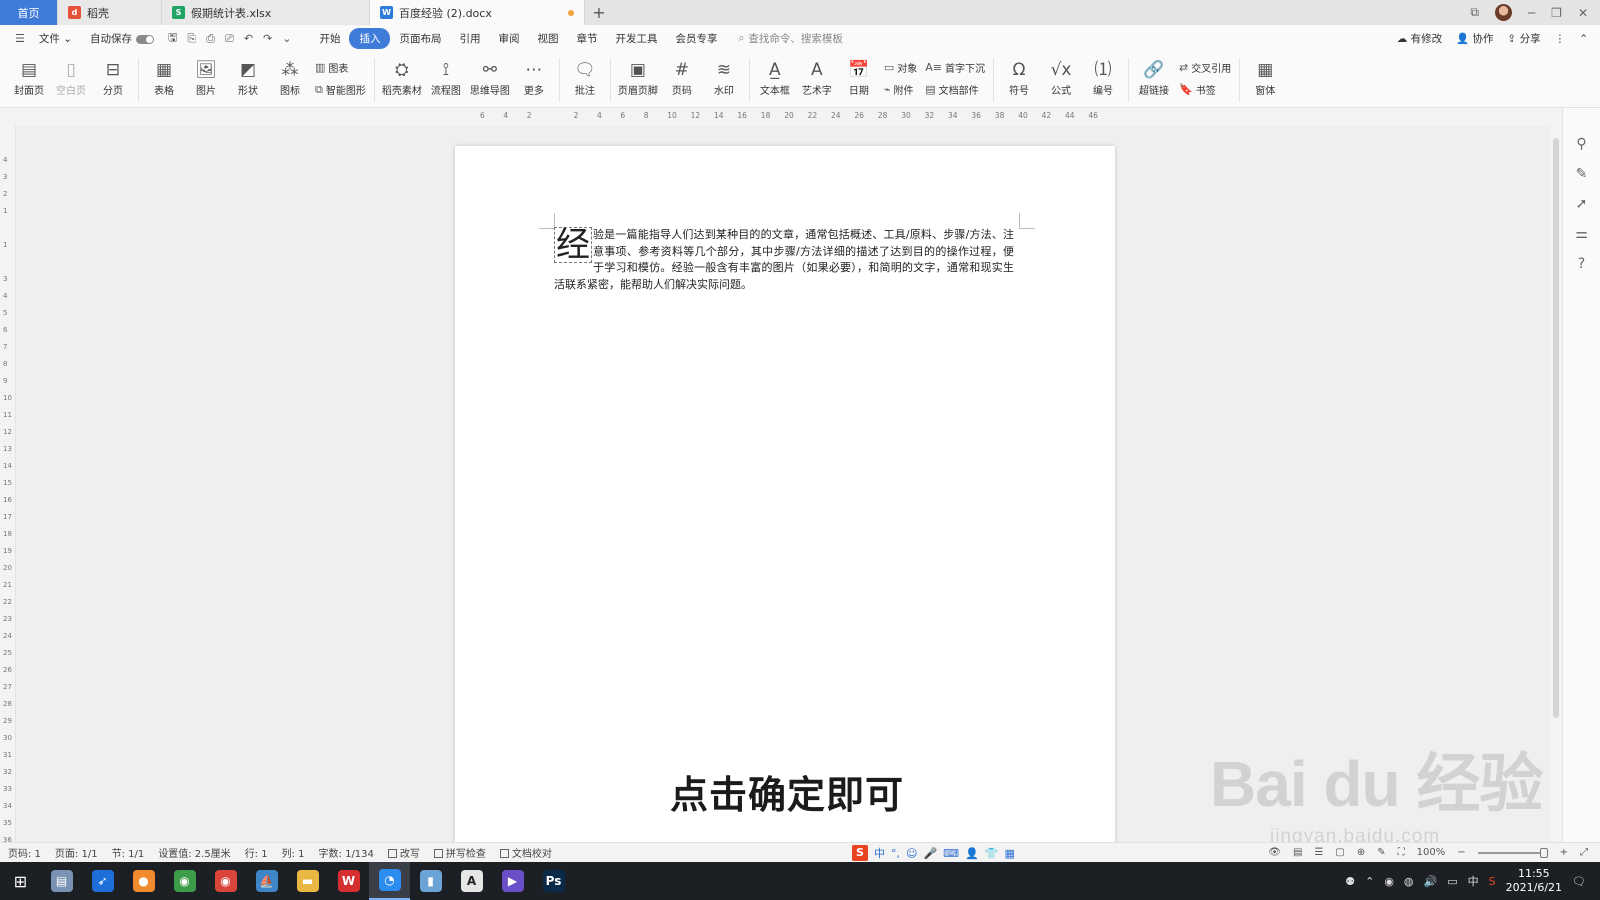 The width and height of the screenshot is (1600, 900). I want to click on zoom-out-icon: −, so click(1461, 852).